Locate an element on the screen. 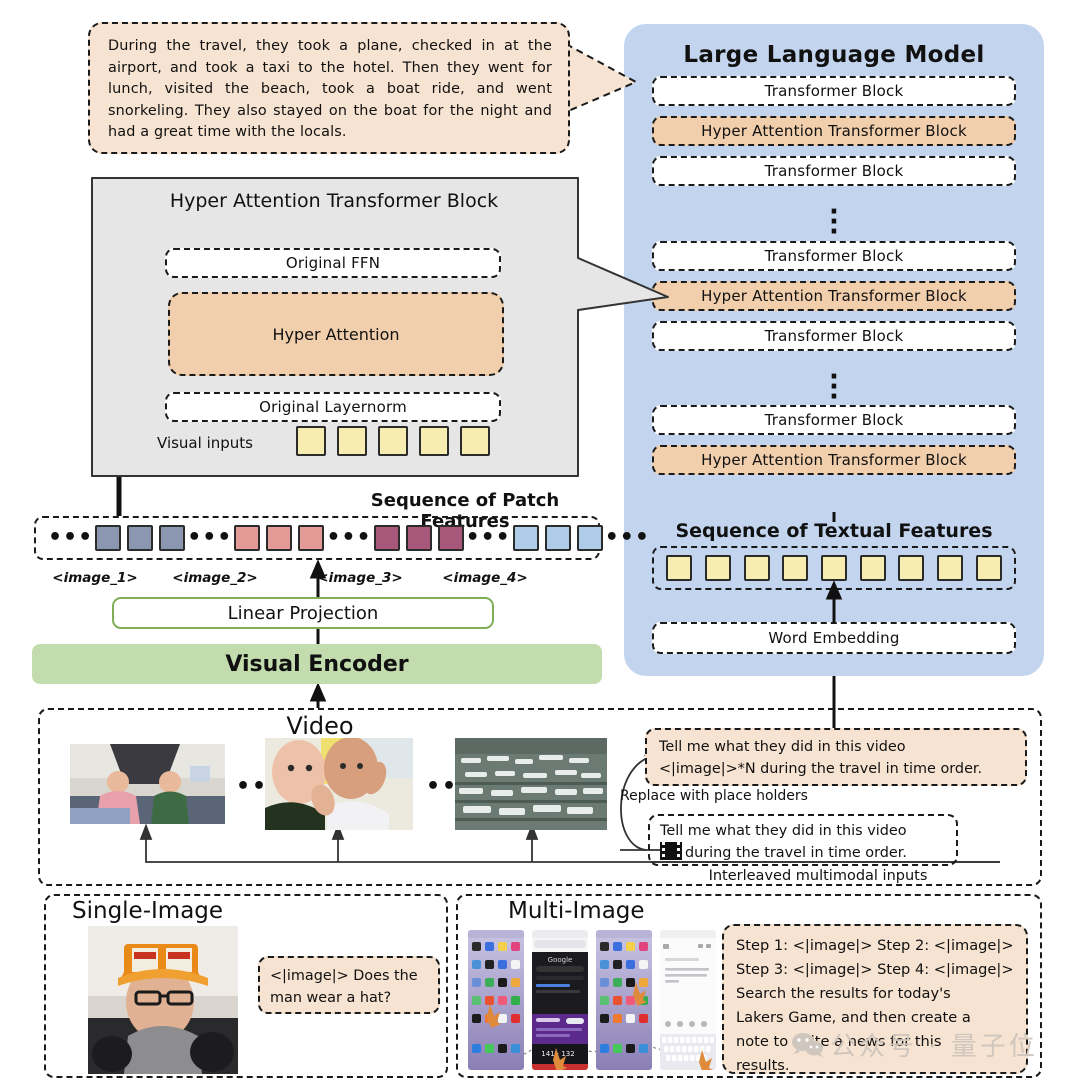  image-tag: <image_2> is located at coordinates (215, 578).